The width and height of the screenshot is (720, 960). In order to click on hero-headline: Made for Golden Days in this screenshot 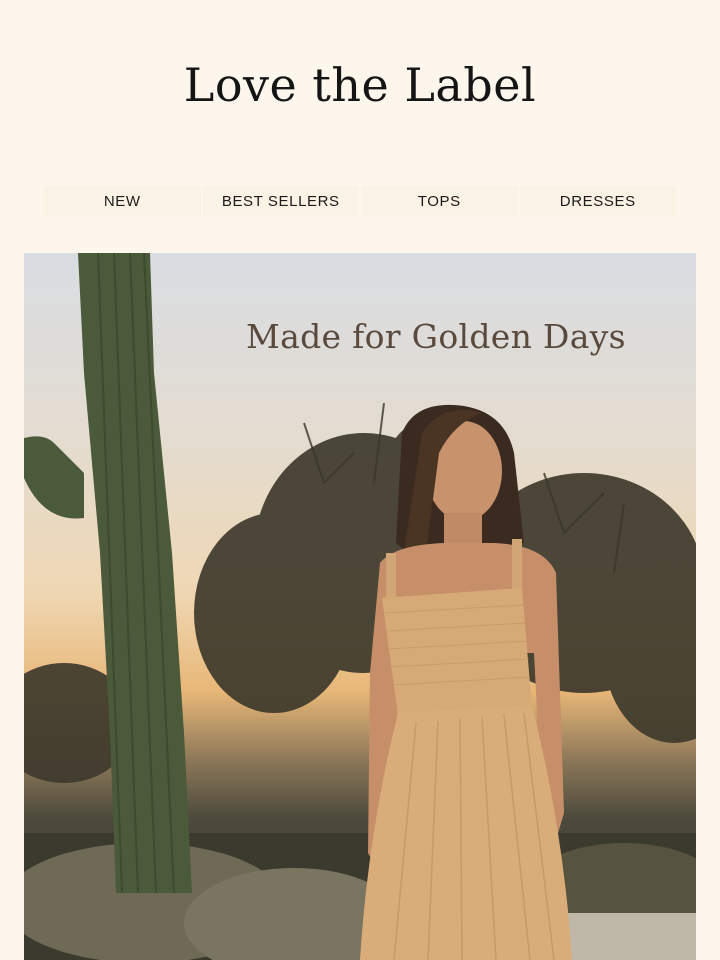, I will do `click(436, 336)`.